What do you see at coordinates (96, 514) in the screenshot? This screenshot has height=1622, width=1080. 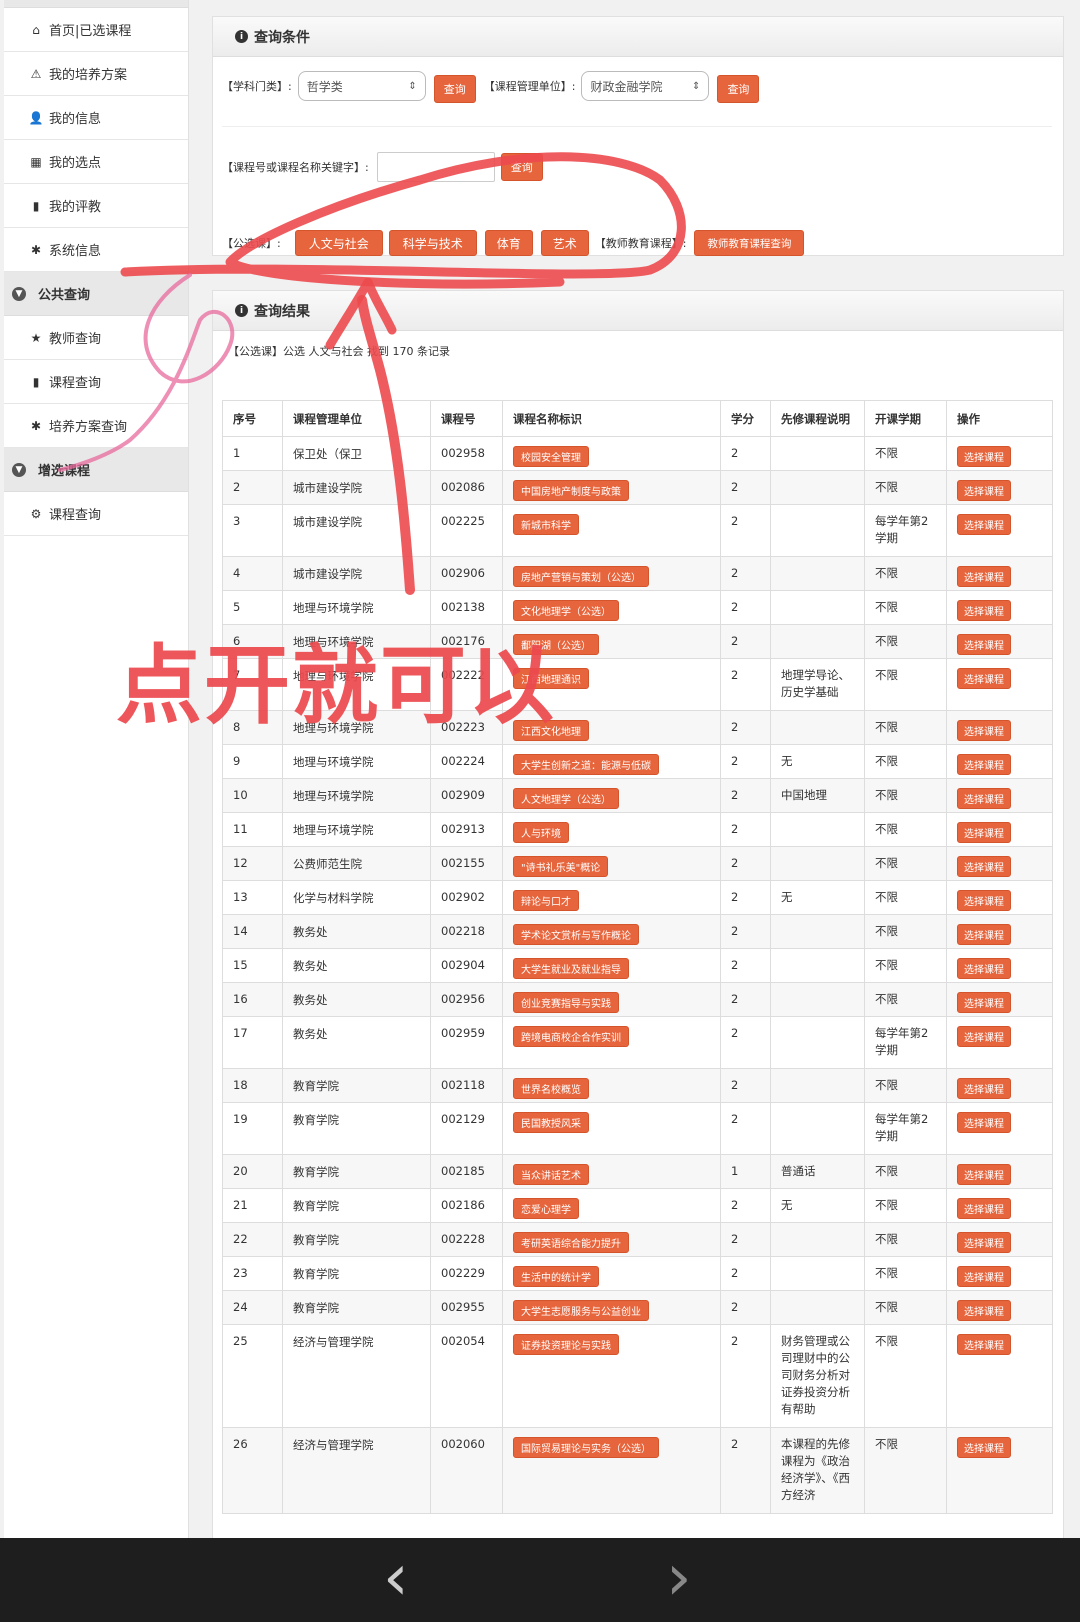 I see `sidebar-add-item-0: ⚙ 课程查询` at bounding box center [96, 514].